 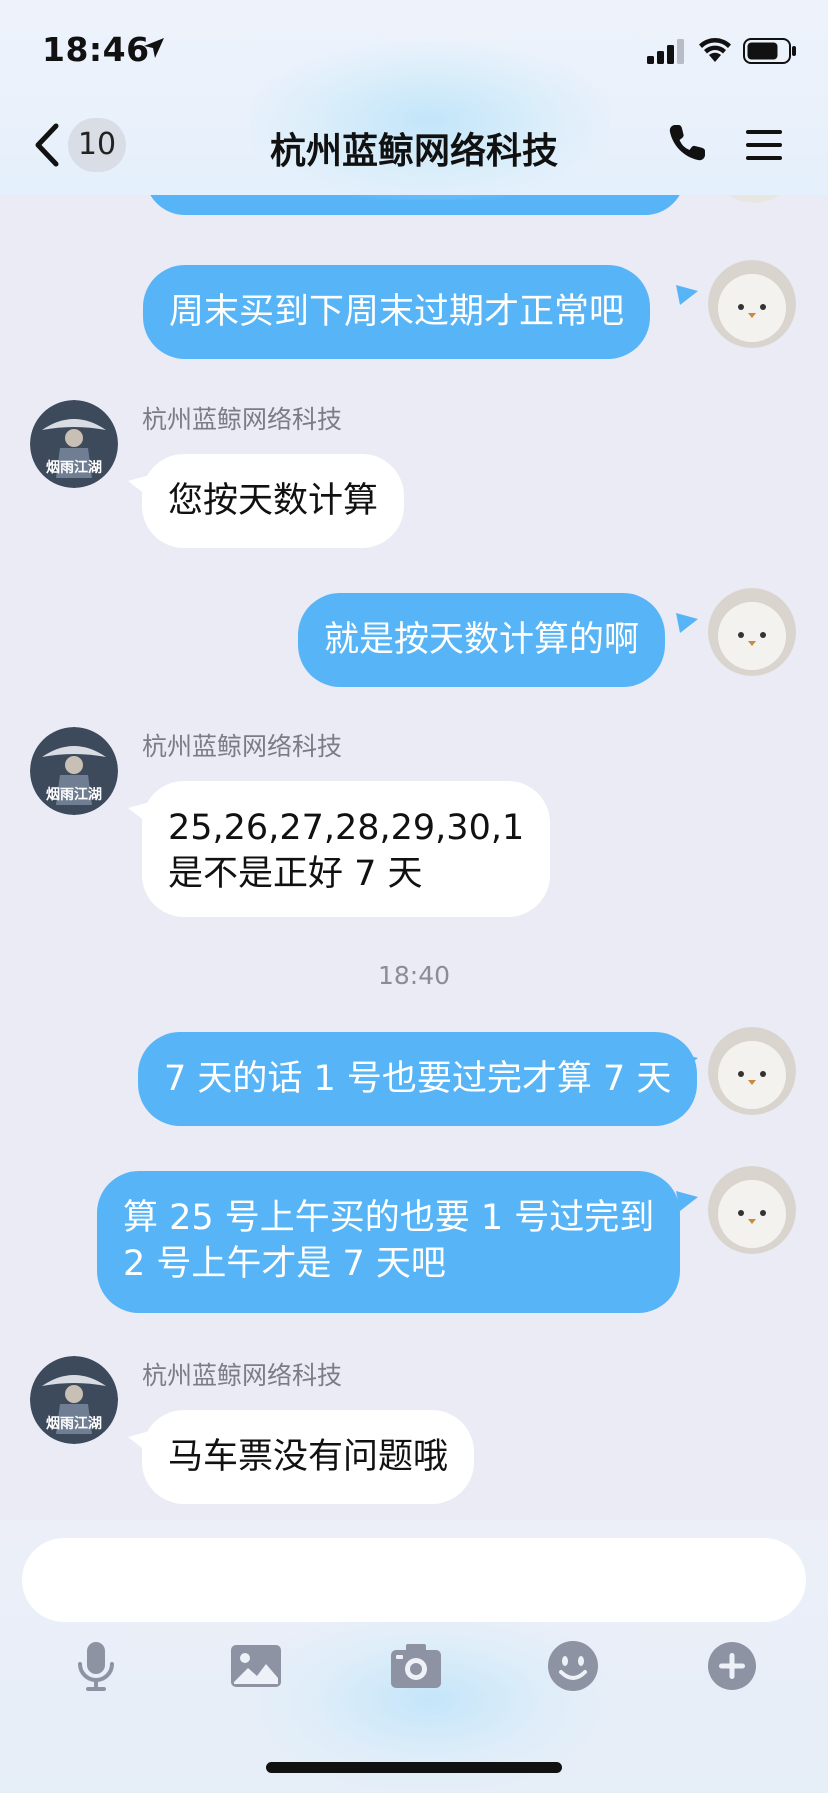 I want to click on message-text: 您按天数计算, so click(x=273, y=501).